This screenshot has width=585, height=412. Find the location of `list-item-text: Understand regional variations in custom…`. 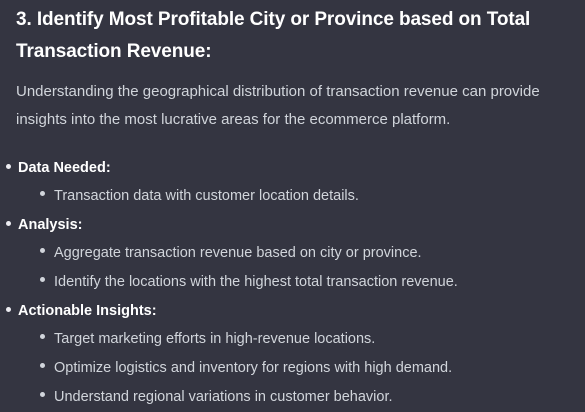

list-item-text: Understand regional variations in custom… is located at coordinates (223, 397).